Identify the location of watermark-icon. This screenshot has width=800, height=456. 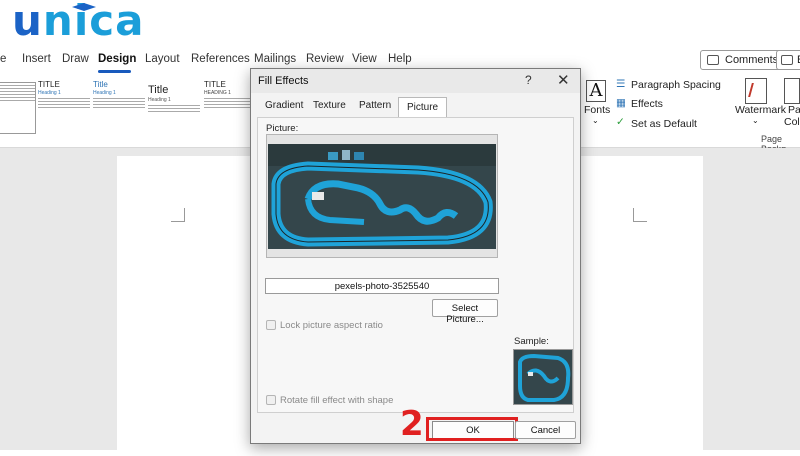
(756, 91).